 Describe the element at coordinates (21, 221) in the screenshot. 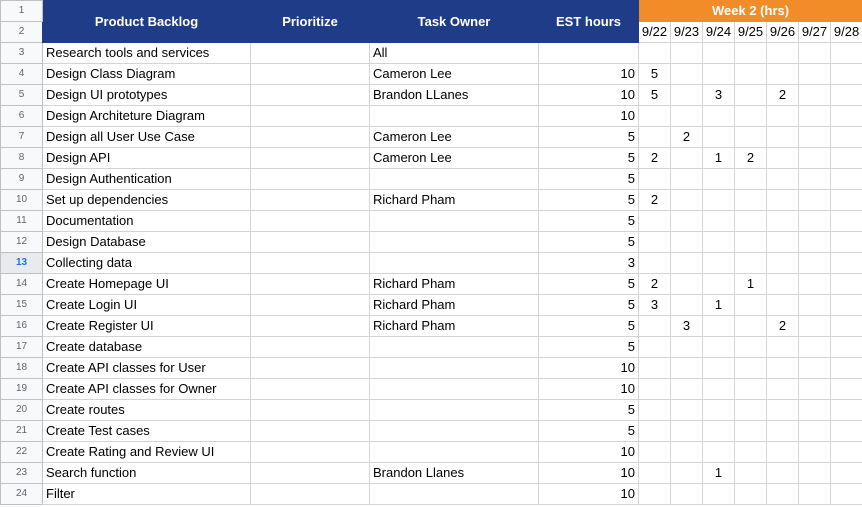

I see `row-number: 11` at that location.